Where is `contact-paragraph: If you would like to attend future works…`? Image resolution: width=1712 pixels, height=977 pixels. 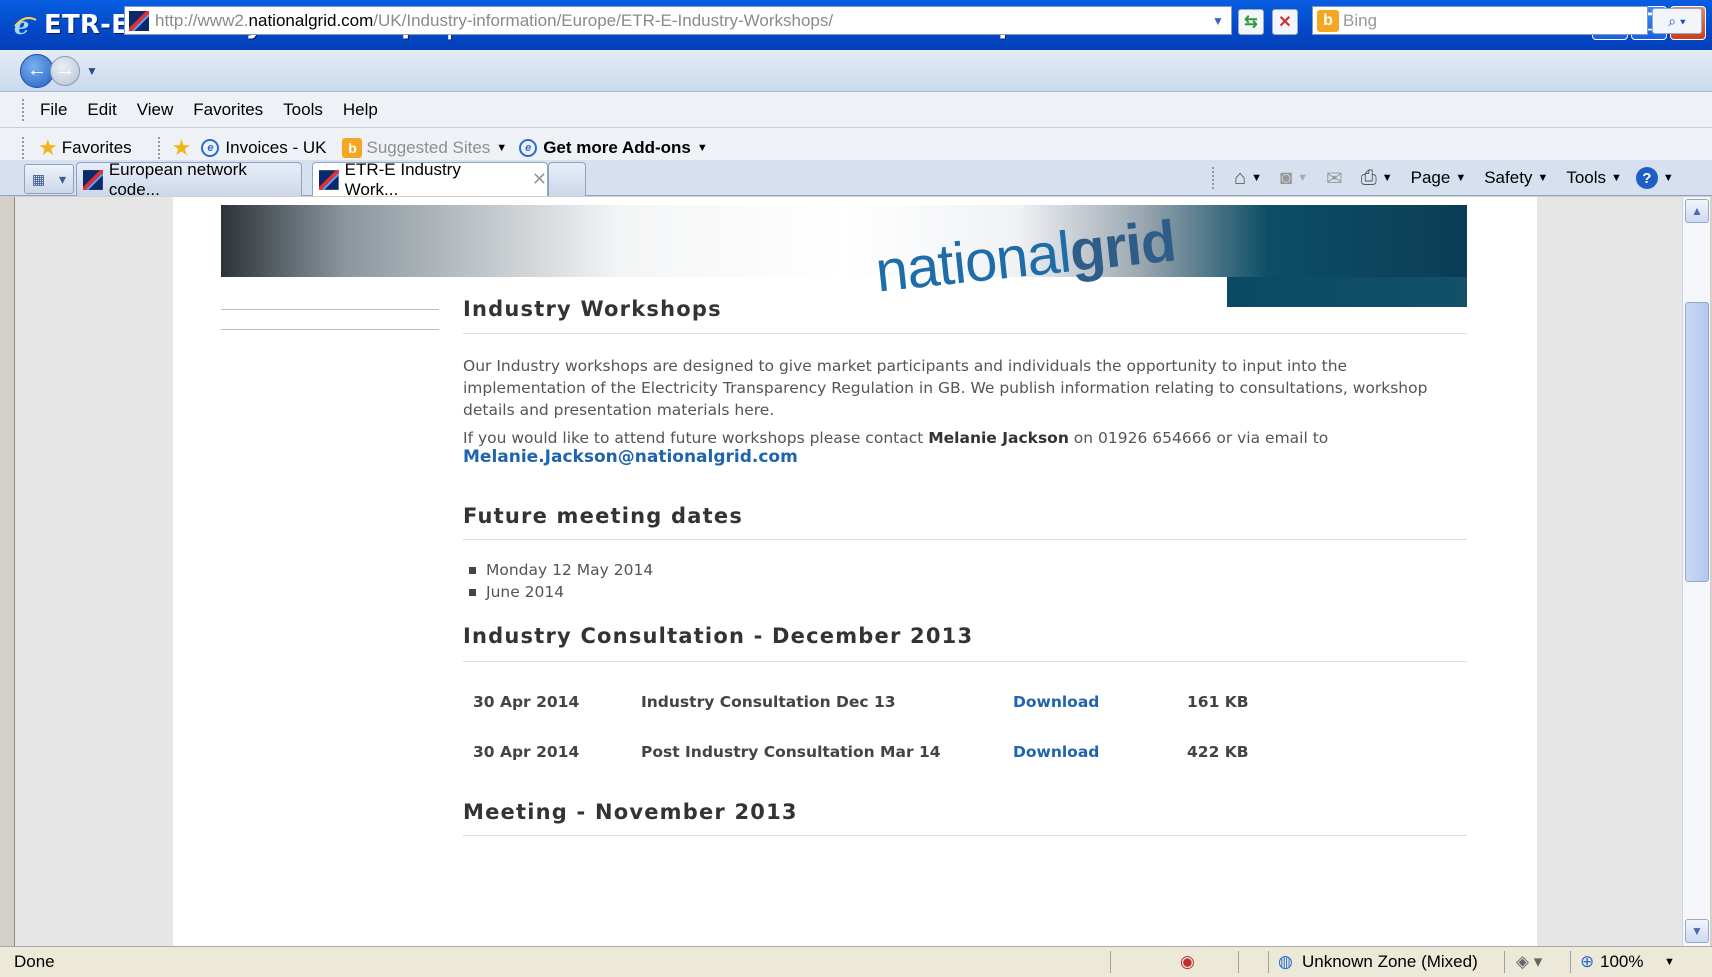
contact-paragraph: If you would like to attend future works… is located at coordinates (965, 438).